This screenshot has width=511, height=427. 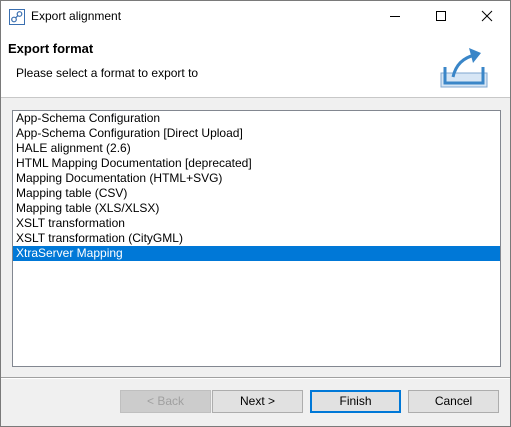 What do you see at coordinates (256, 118) in the screenshot?
I see `format-list-item: App-Schema Configuration` at bounding box center [256, 118].